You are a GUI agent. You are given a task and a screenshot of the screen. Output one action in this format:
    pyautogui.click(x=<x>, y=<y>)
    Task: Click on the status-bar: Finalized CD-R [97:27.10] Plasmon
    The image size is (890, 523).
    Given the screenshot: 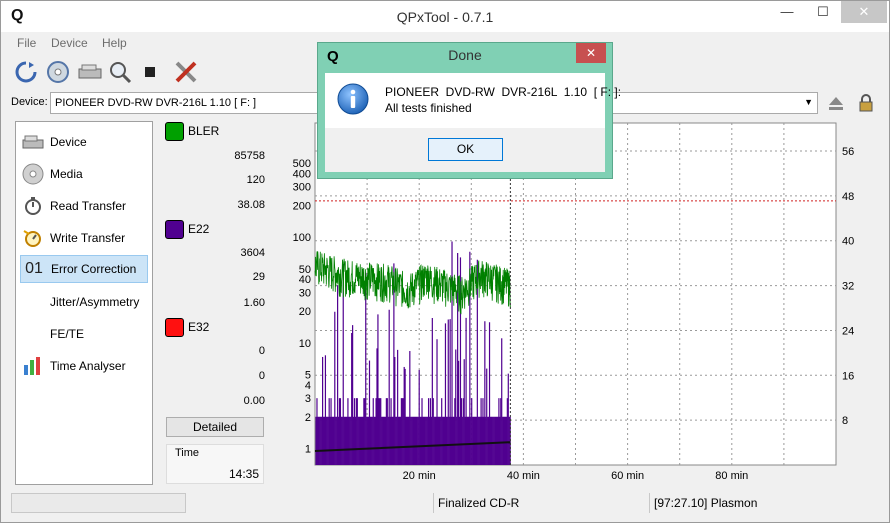 What is the action you would take?
    pyautogui.click(x=445, y=503)
    